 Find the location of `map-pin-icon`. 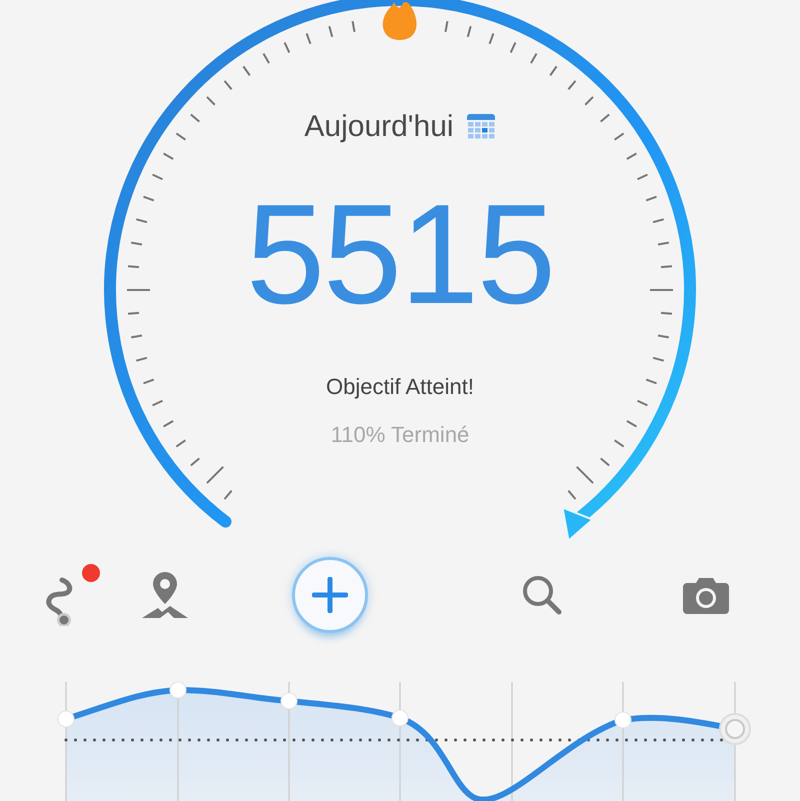

map-pin-icon is located at coordinates (165, 595).